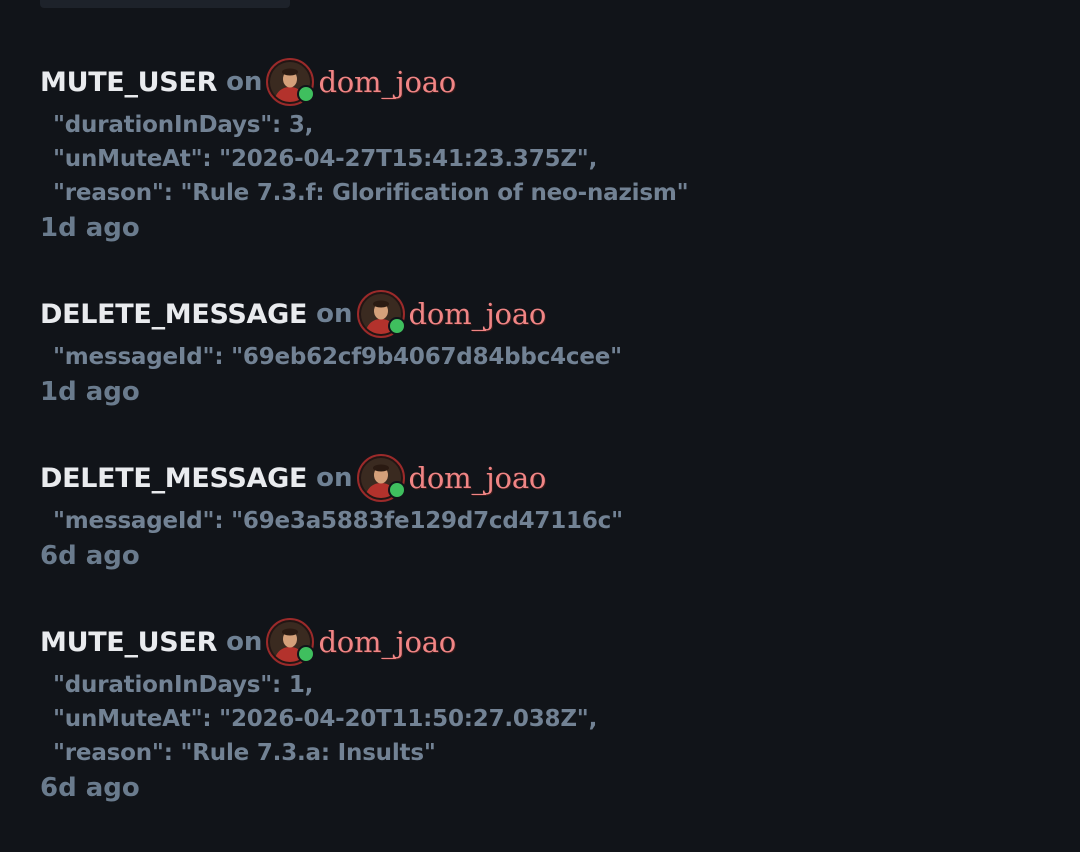  I want to click on detail-line: "durationInDays": 1,, so click(183, 685).